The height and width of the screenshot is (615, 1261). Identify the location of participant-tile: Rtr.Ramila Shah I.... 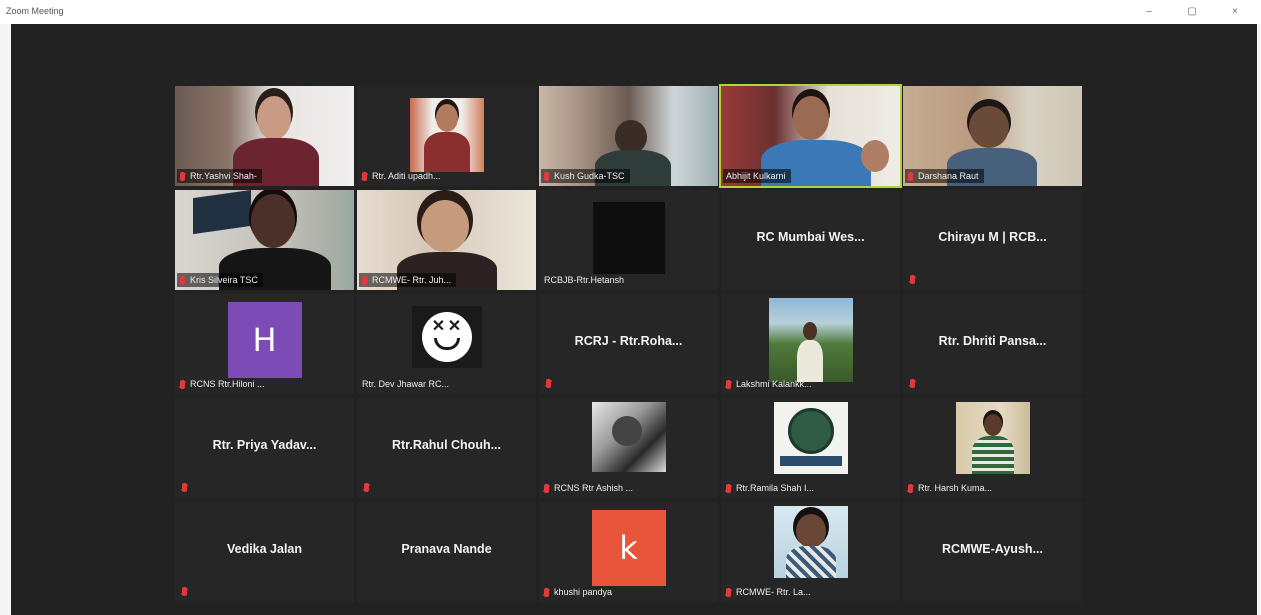
(810, 448).